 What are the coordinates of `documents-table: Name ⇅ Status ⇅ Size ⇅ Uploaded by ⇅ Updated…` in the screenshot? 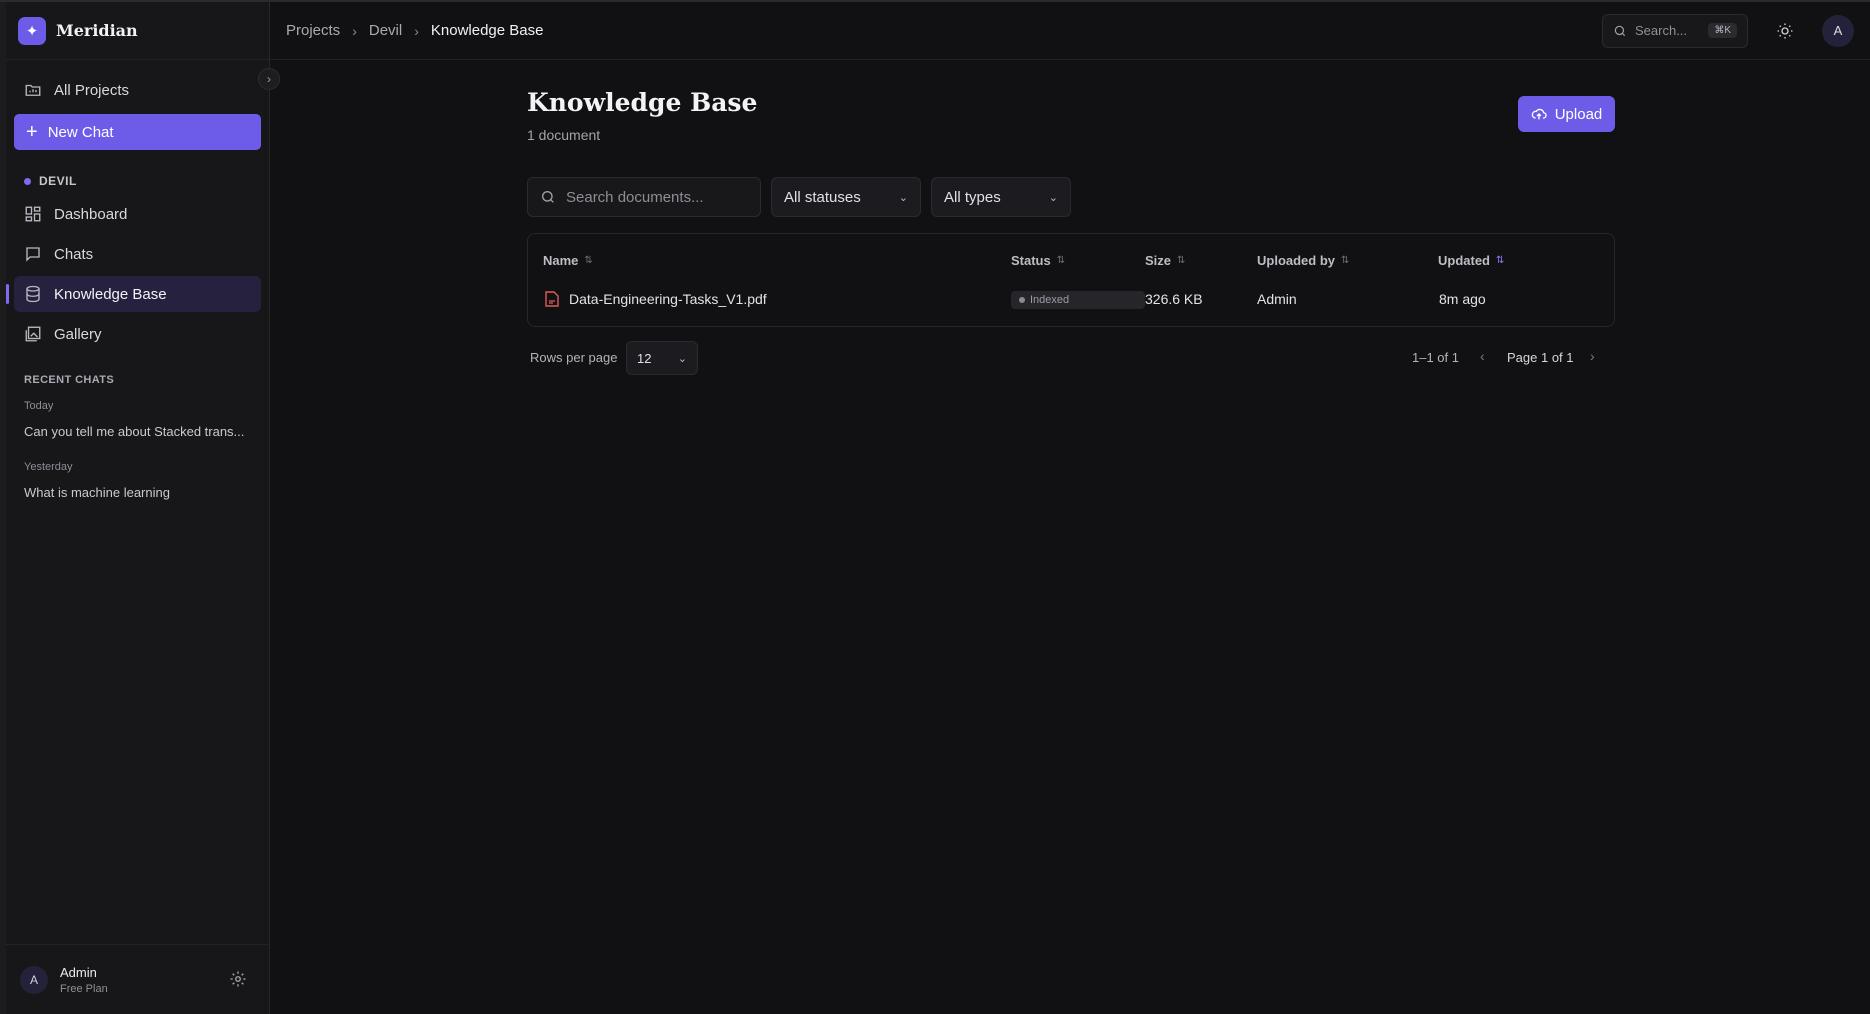 It's located at (1071, 280).